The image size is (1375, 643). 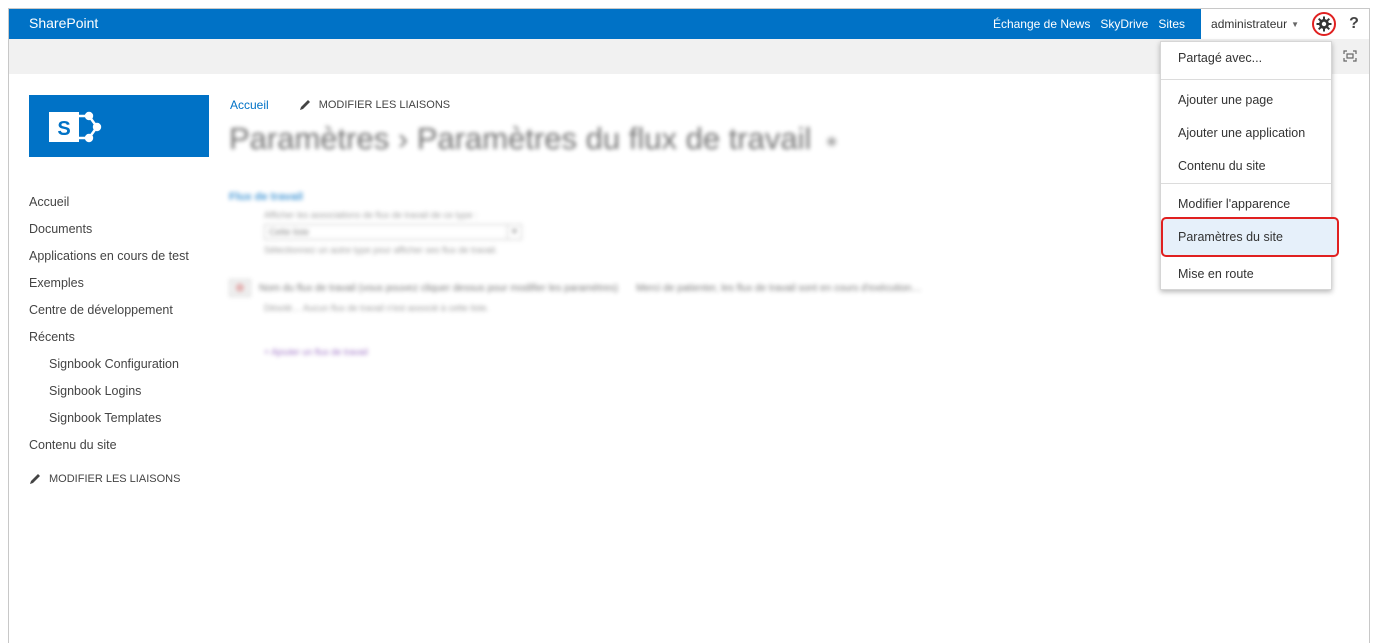 What do you see at coordinates (119, 445) in the screenshot?
I see `nav-item-site-contents: Contenu du site` at bounding box center [119, 445].